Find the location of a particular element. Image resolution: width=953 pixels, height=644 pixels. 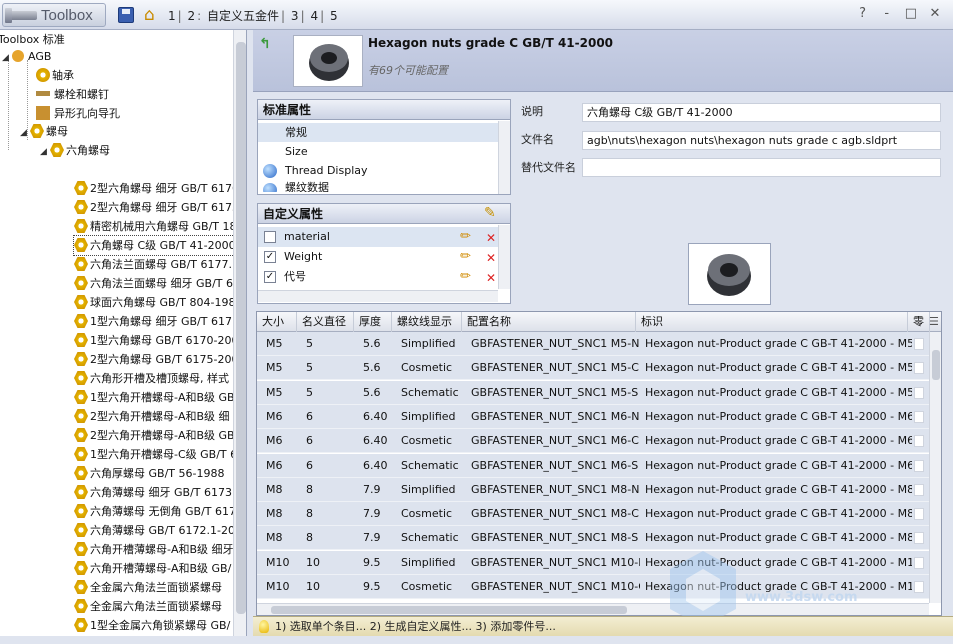

col-designation: 标识 is located at coordinates (772, 322).